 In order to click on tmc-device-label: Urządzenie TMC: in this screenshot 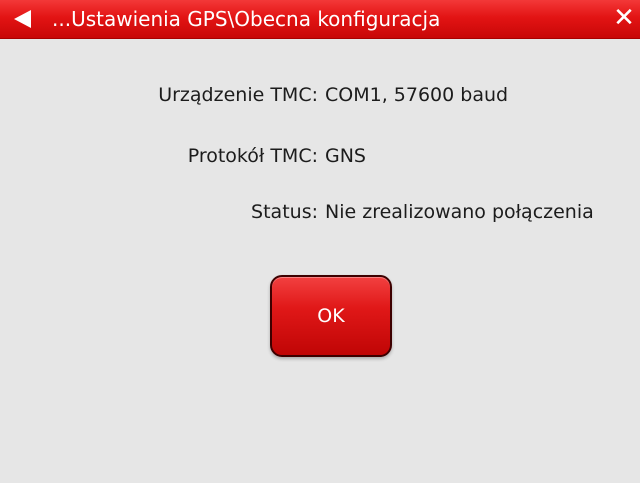, I will do `click(238, 95)`.